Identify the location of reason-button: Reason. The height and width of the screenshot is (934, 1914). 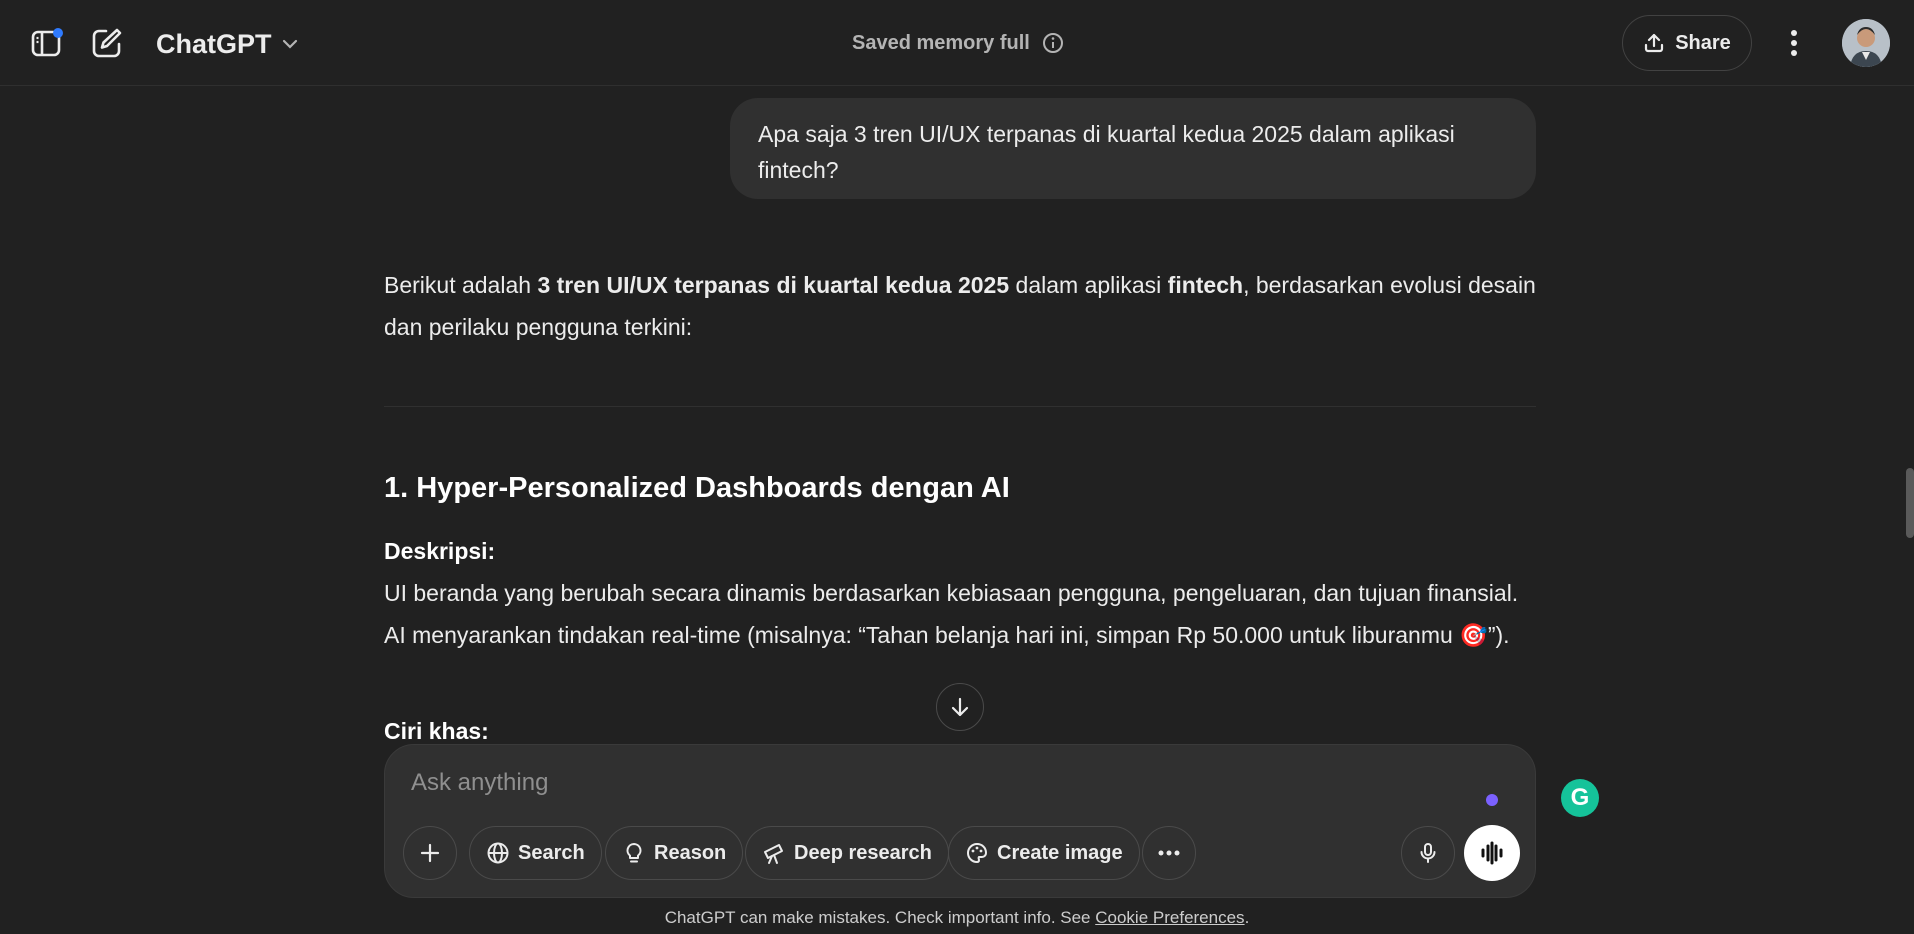
(674, 853).